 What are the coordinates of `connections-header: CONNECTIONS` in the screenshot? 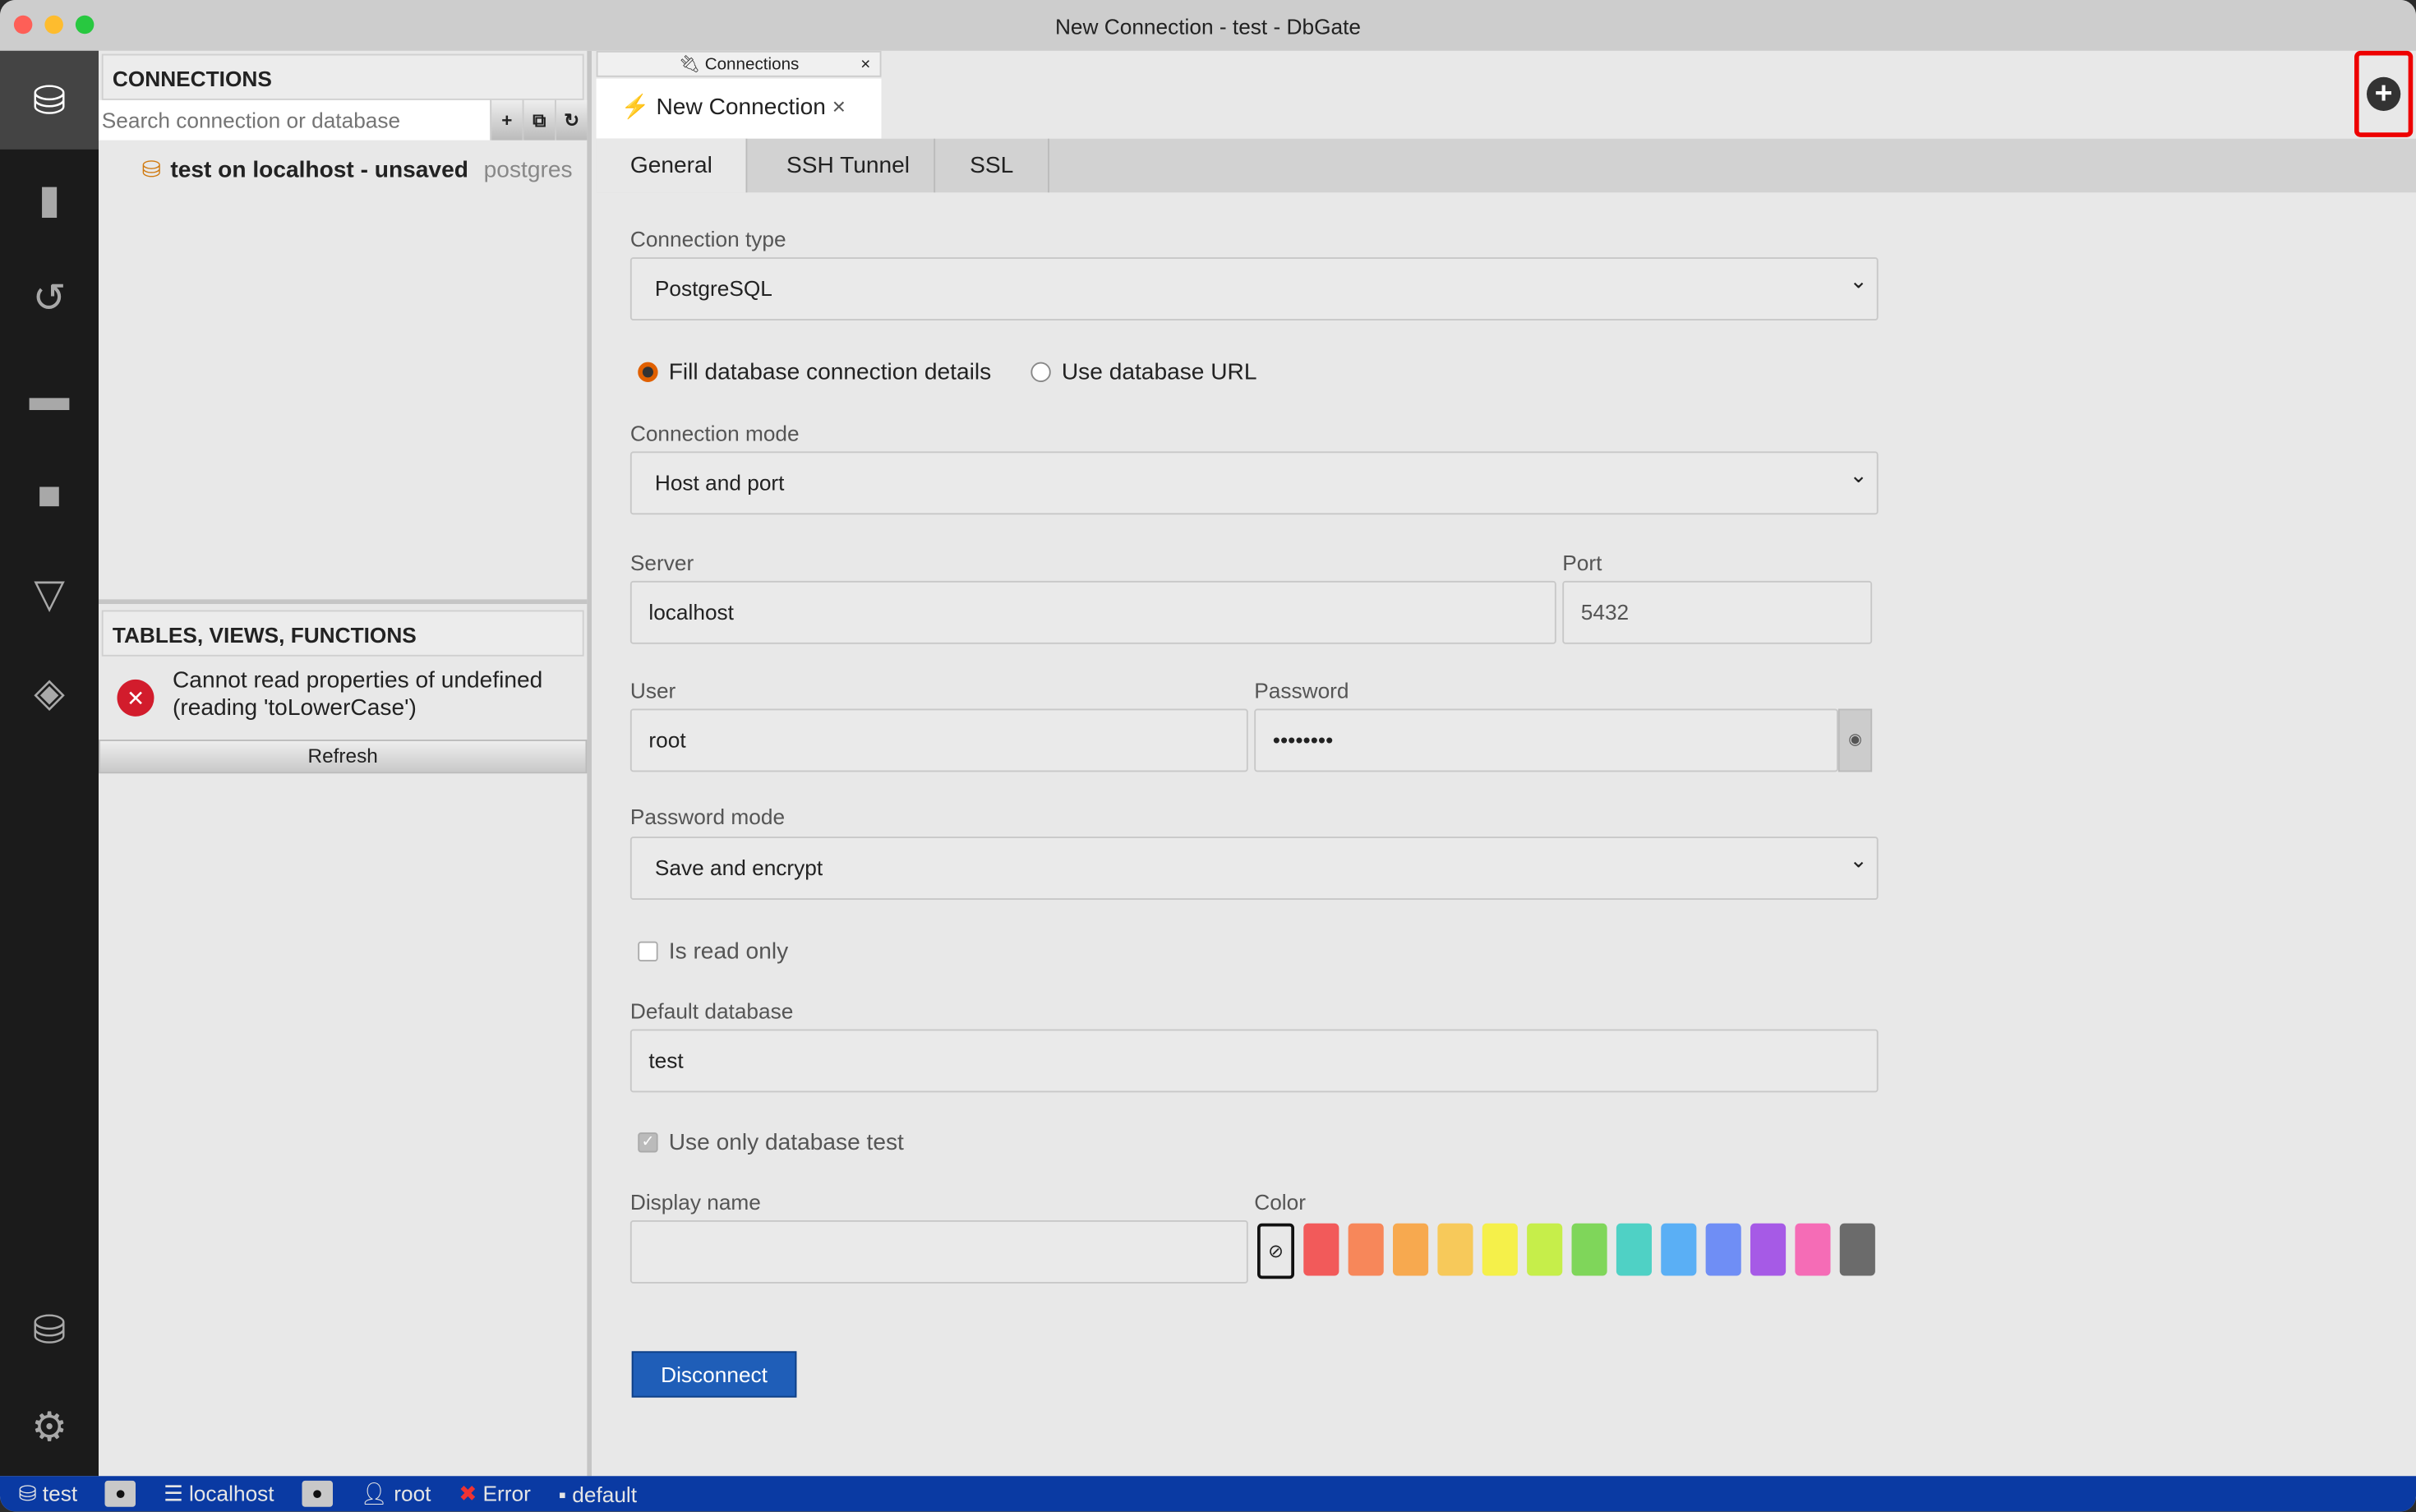 It's located at (342, 77).